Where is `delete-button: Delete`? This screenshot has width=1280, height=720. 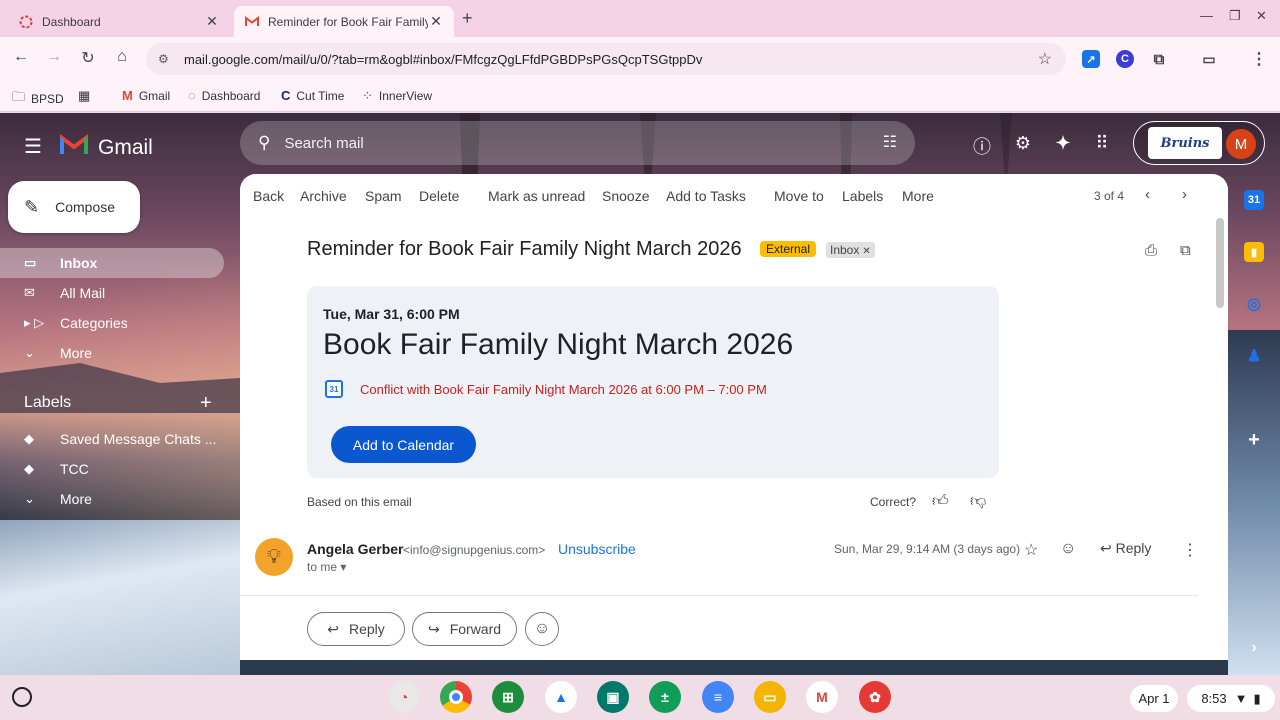 delete-button: Delete is located at coordinates (439, 196).